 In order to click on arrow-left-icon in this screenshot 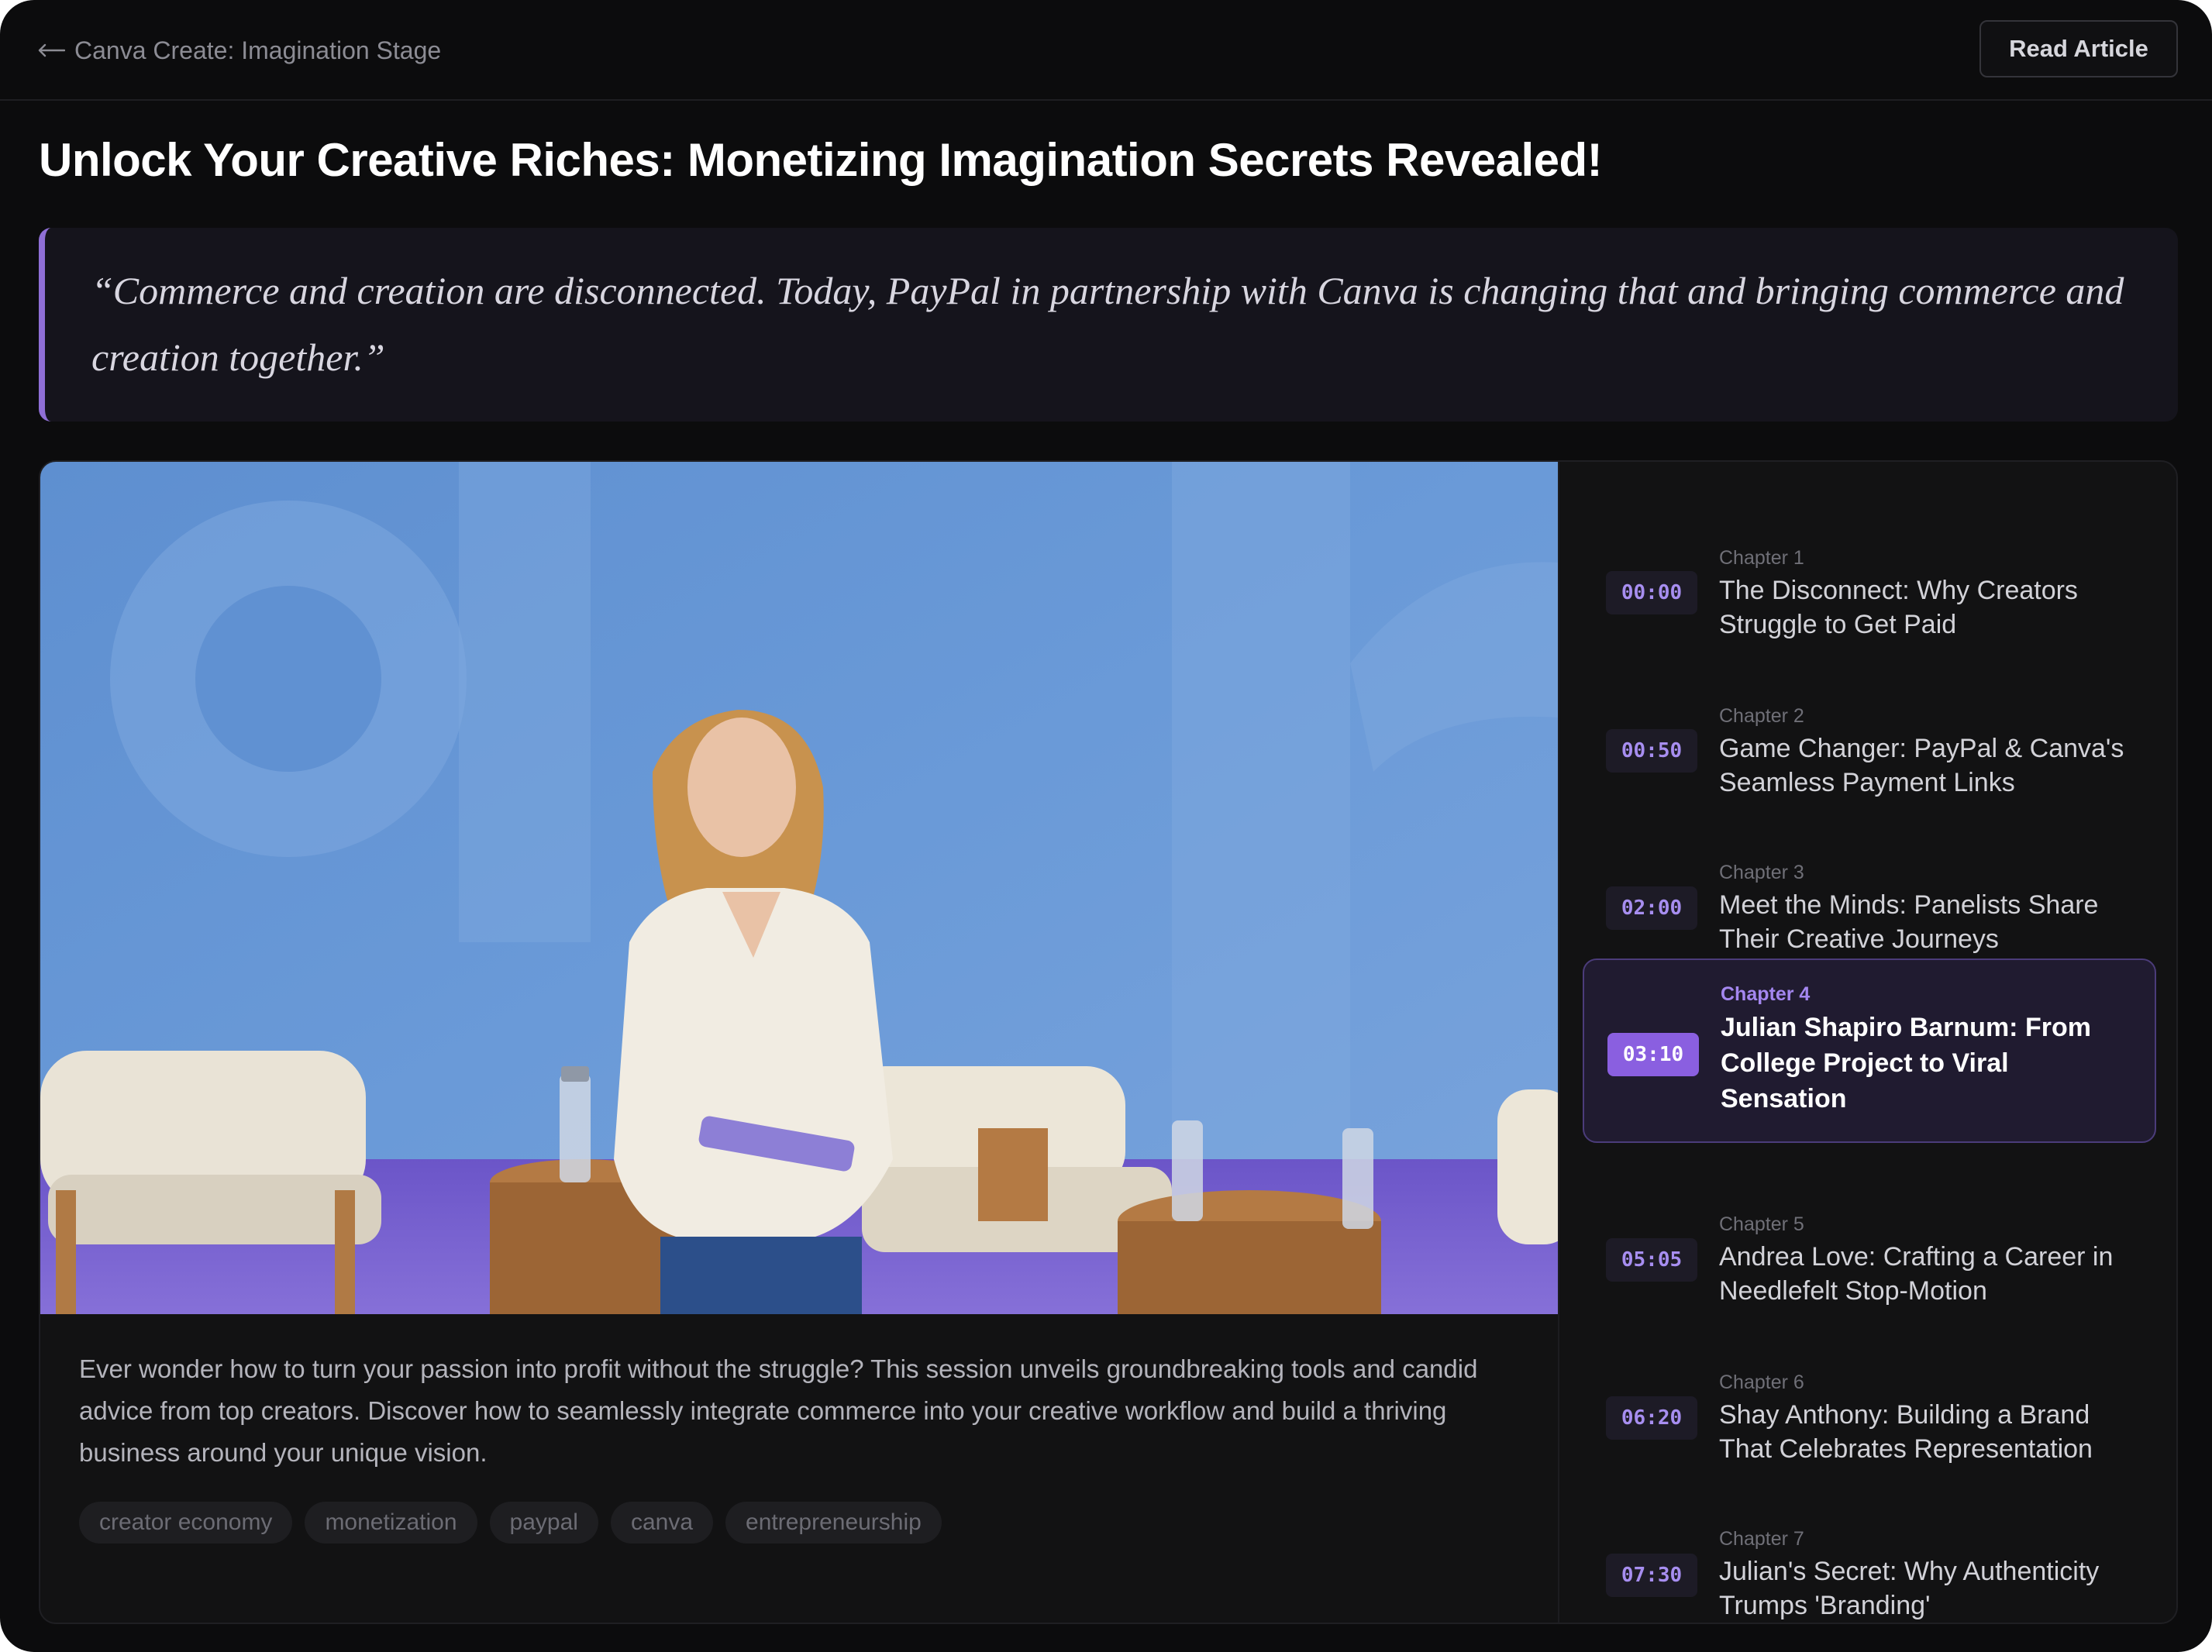, I will do `click(52, 50)`.